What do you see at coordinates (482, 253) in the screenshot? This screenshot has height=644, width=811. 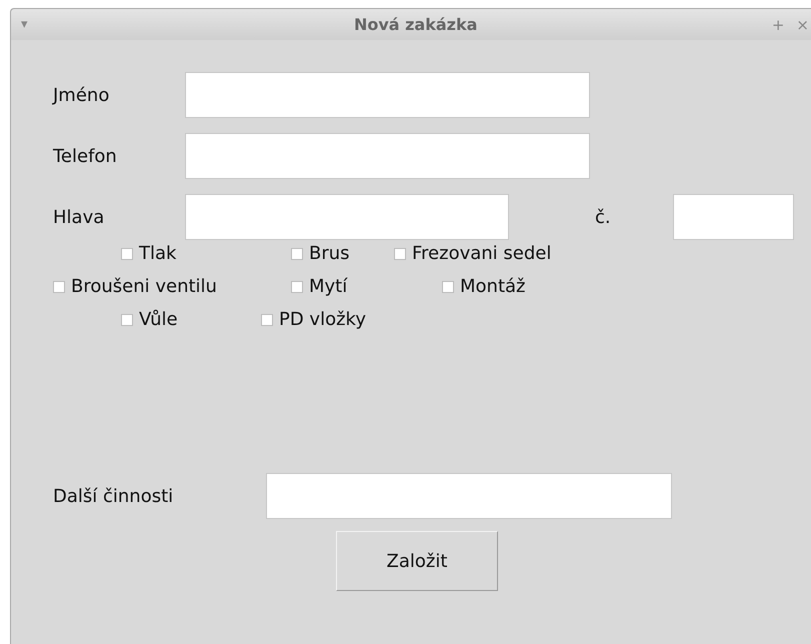 I see `checkbox-label: Frezovani sedel` at bounding box center [482, 253].